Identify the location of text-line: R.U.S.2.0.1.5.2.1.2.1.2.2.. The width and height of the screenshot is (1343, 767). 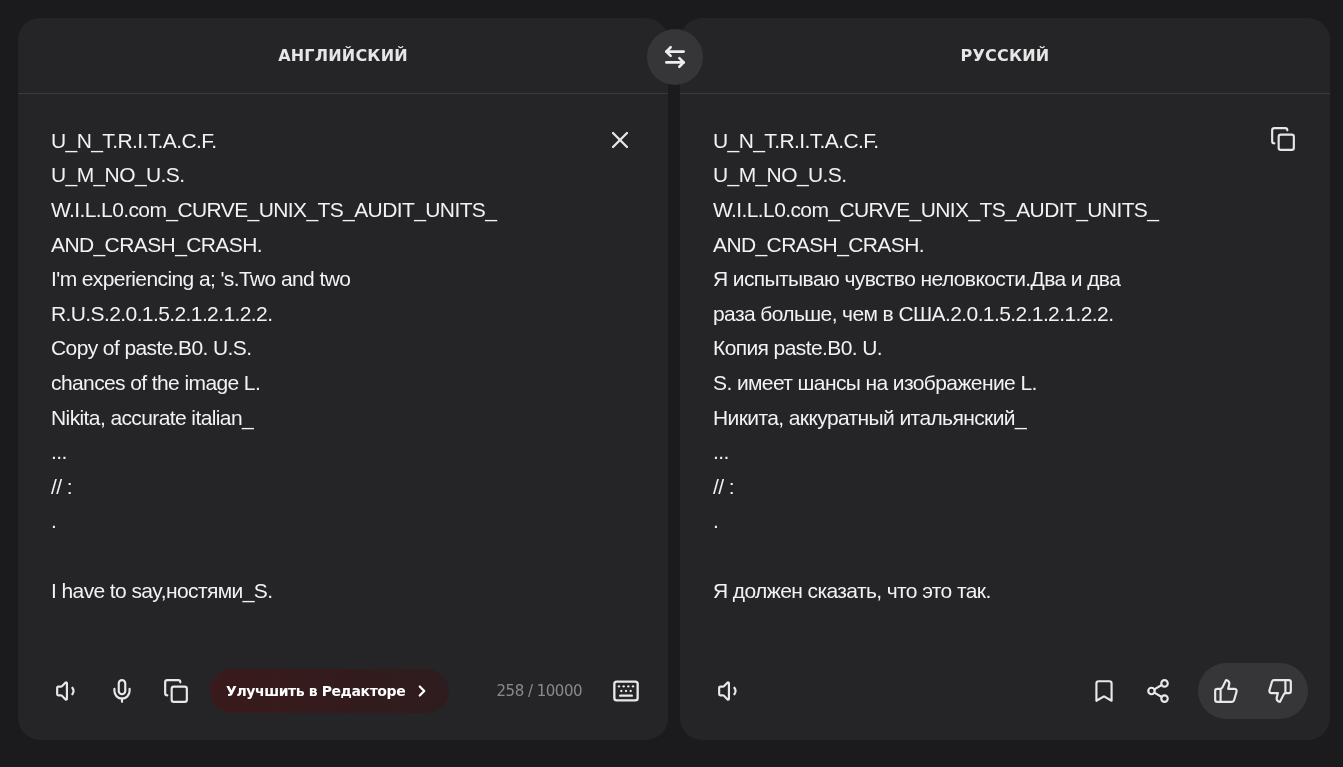
(162, 313).